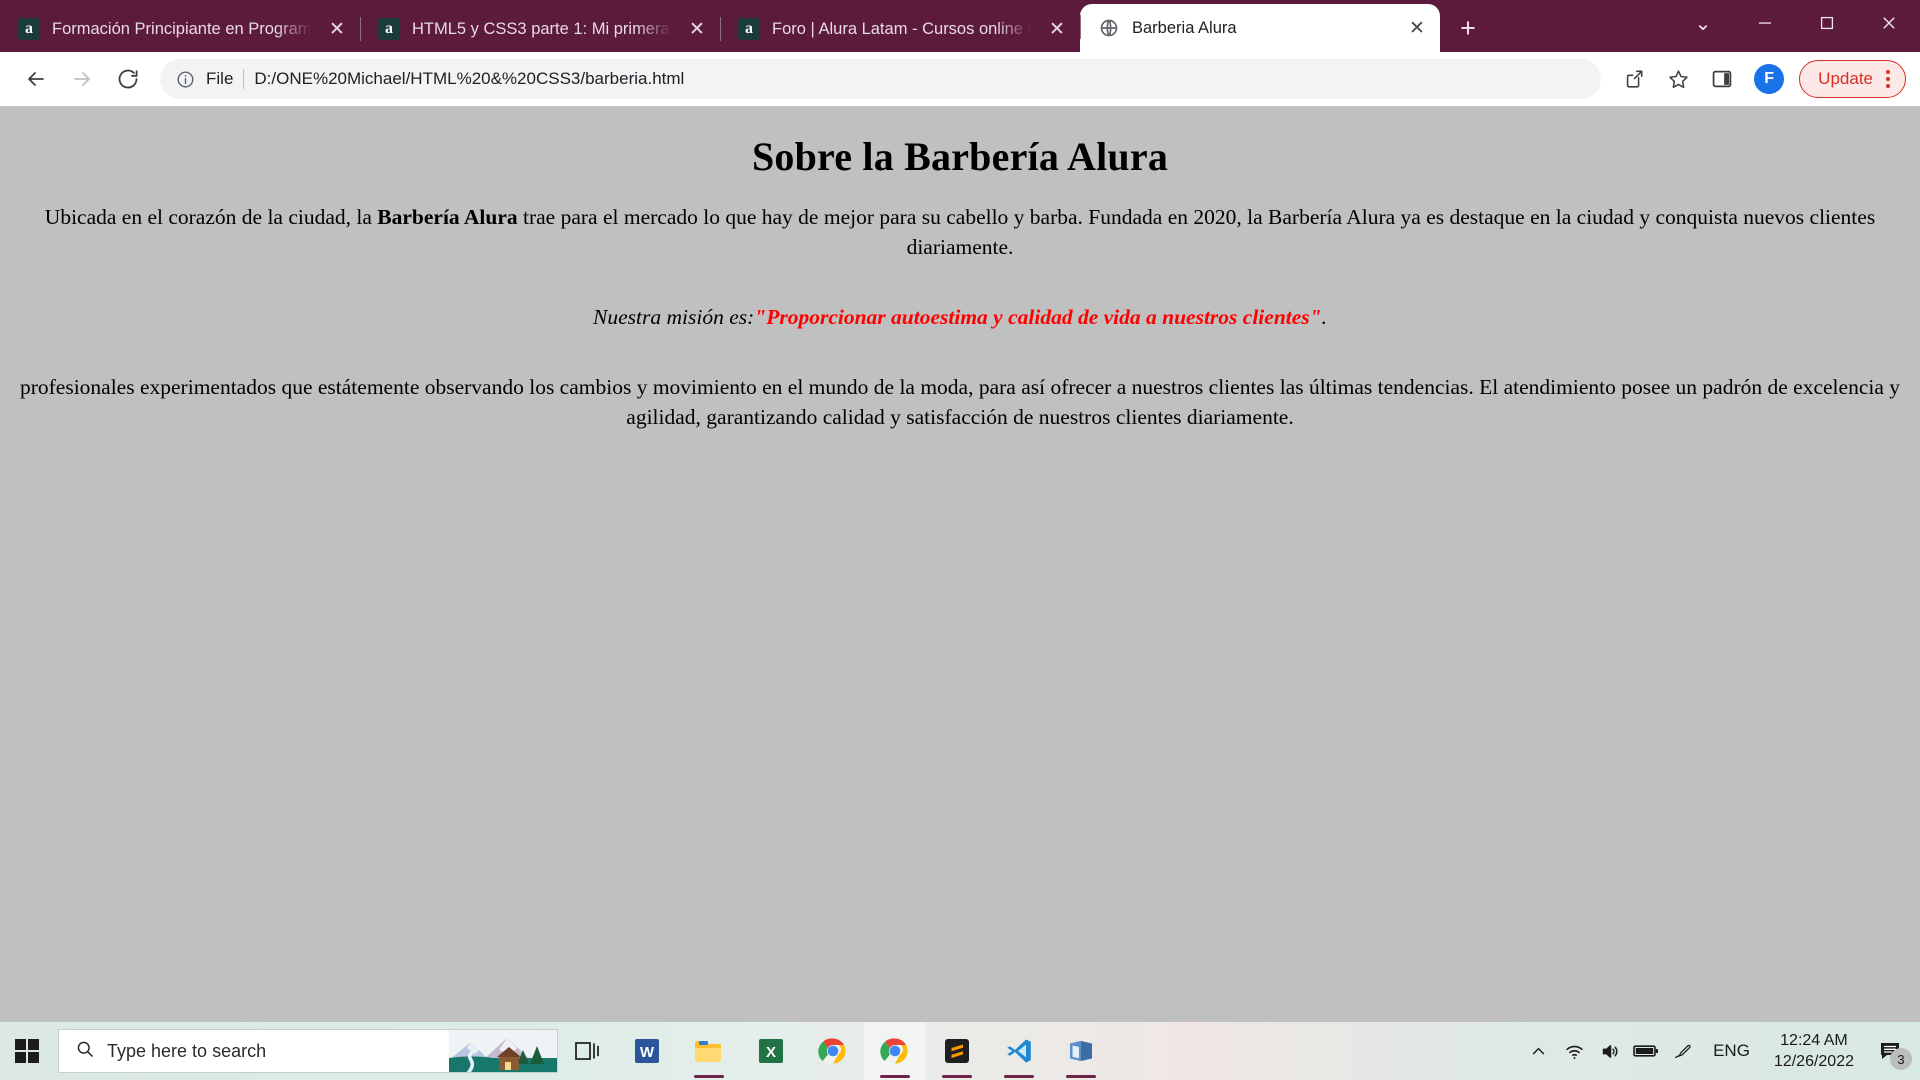  I want to click on speaker-icon, so click(1610, 1051).